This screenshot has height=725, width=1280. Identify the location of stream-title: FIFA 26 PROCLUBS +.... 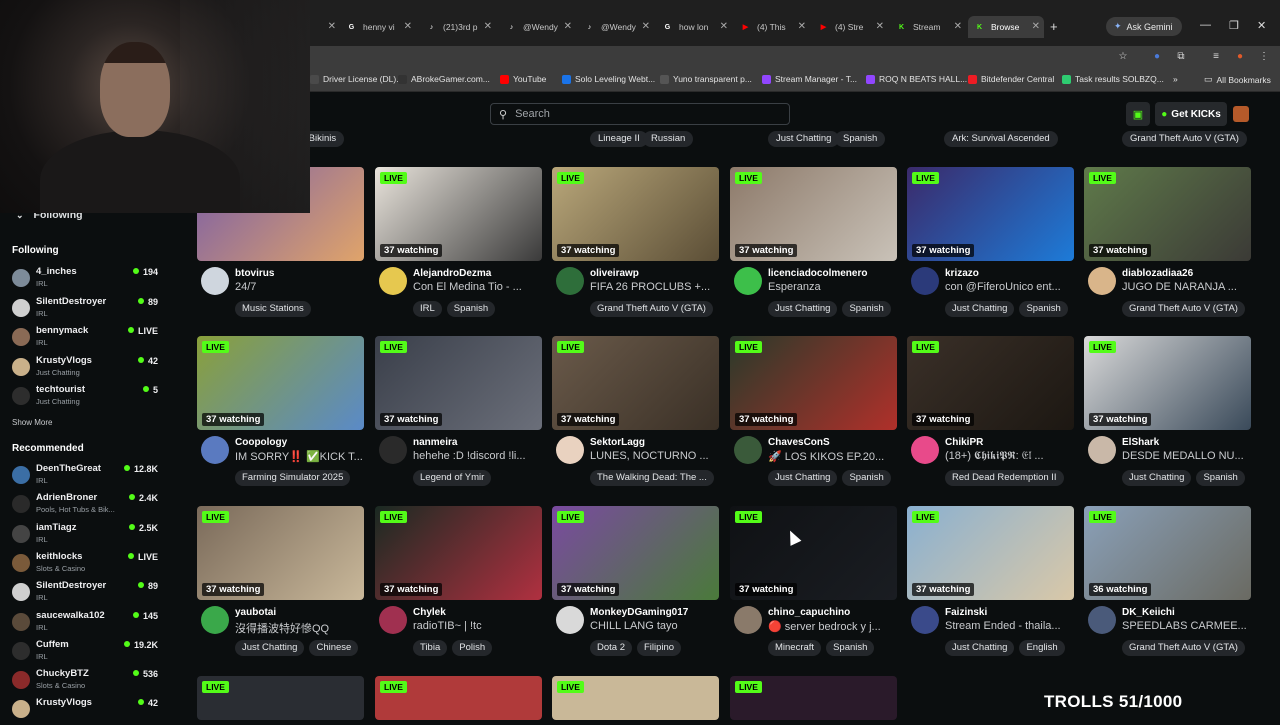
(654, 287).